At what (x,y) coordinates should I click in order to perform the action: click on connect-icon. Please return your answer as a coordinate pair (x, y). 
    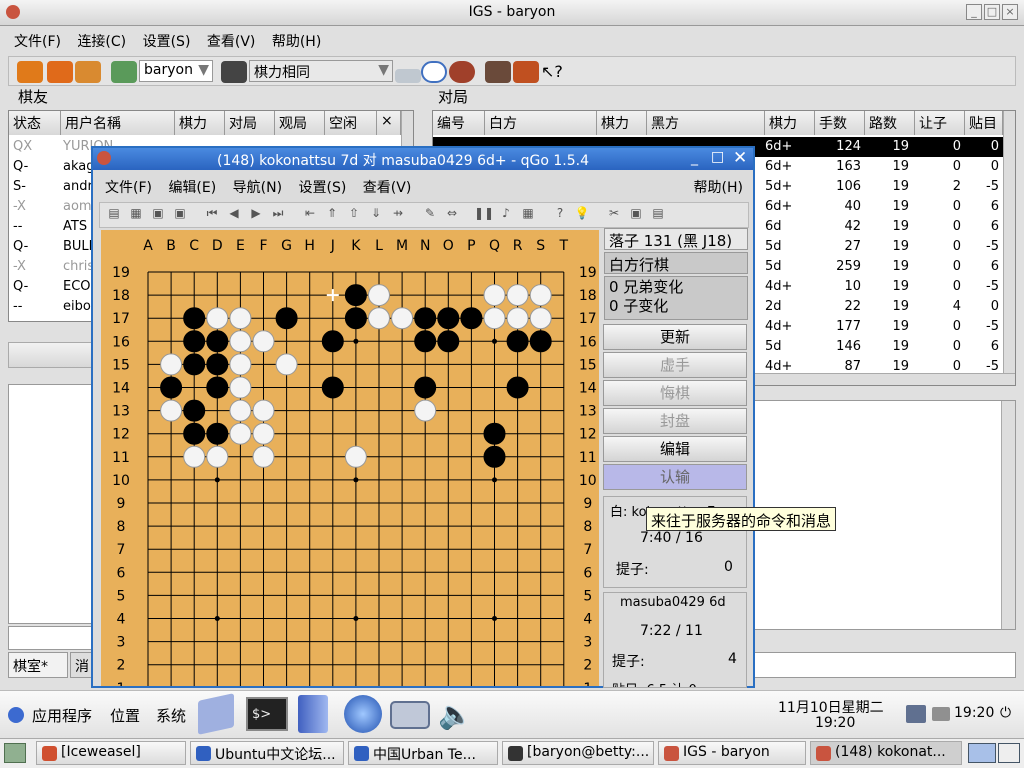
    Looking at the image, I should click on (30, 72).